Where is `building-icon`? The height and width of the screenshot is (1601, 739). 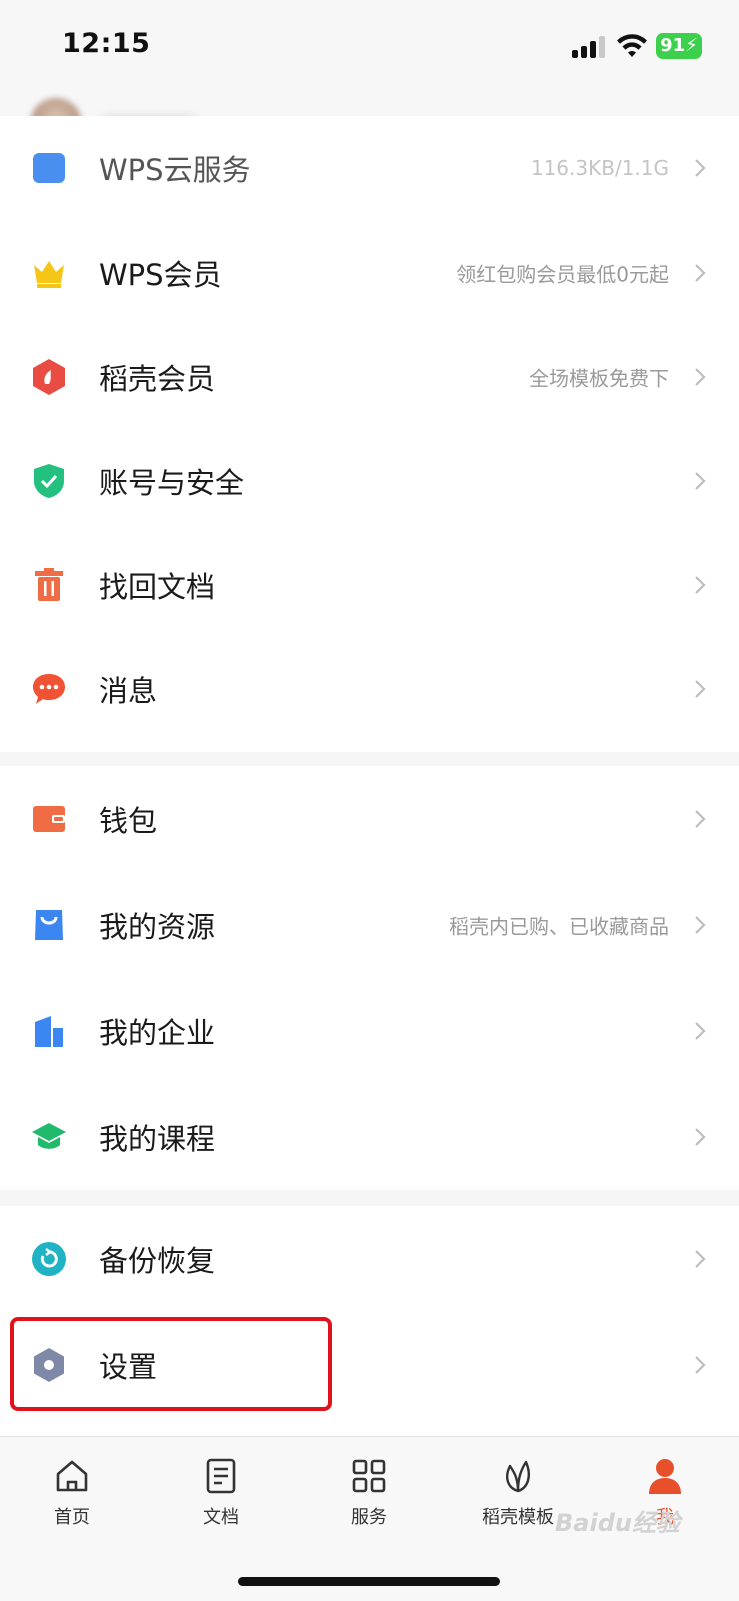
building-icon is located at coordinates (49, 1031).